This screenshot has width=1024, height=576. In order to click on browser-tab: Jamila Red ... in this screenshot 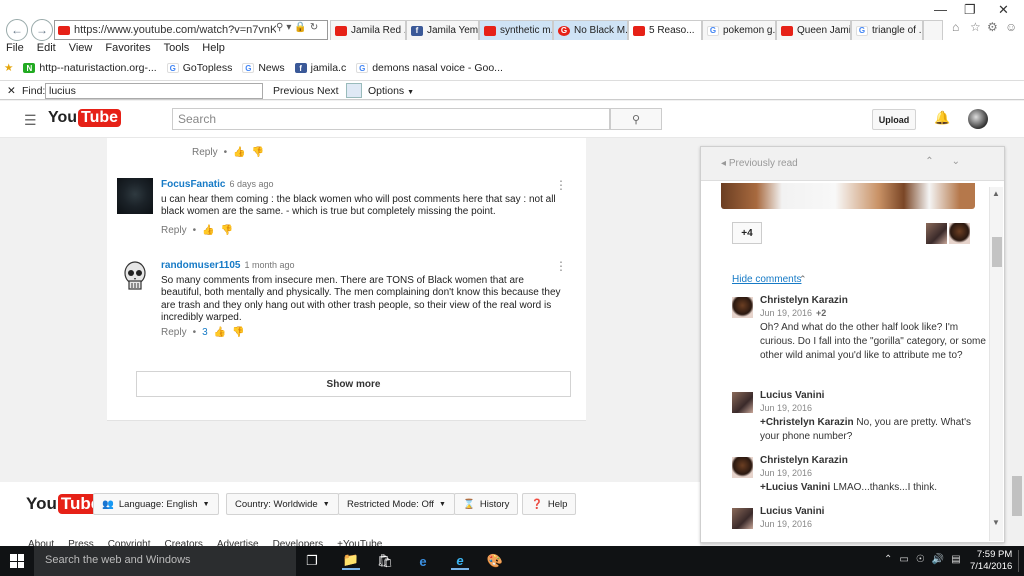, I will do `click(368, 30)`.